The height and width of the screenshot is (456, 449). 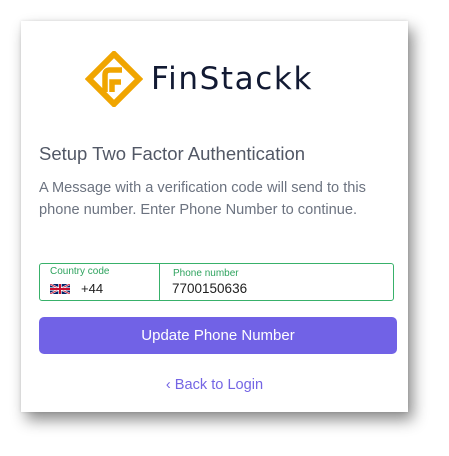 I want to click on chevron-left-icon: ‹, so click(x=168, y=385).